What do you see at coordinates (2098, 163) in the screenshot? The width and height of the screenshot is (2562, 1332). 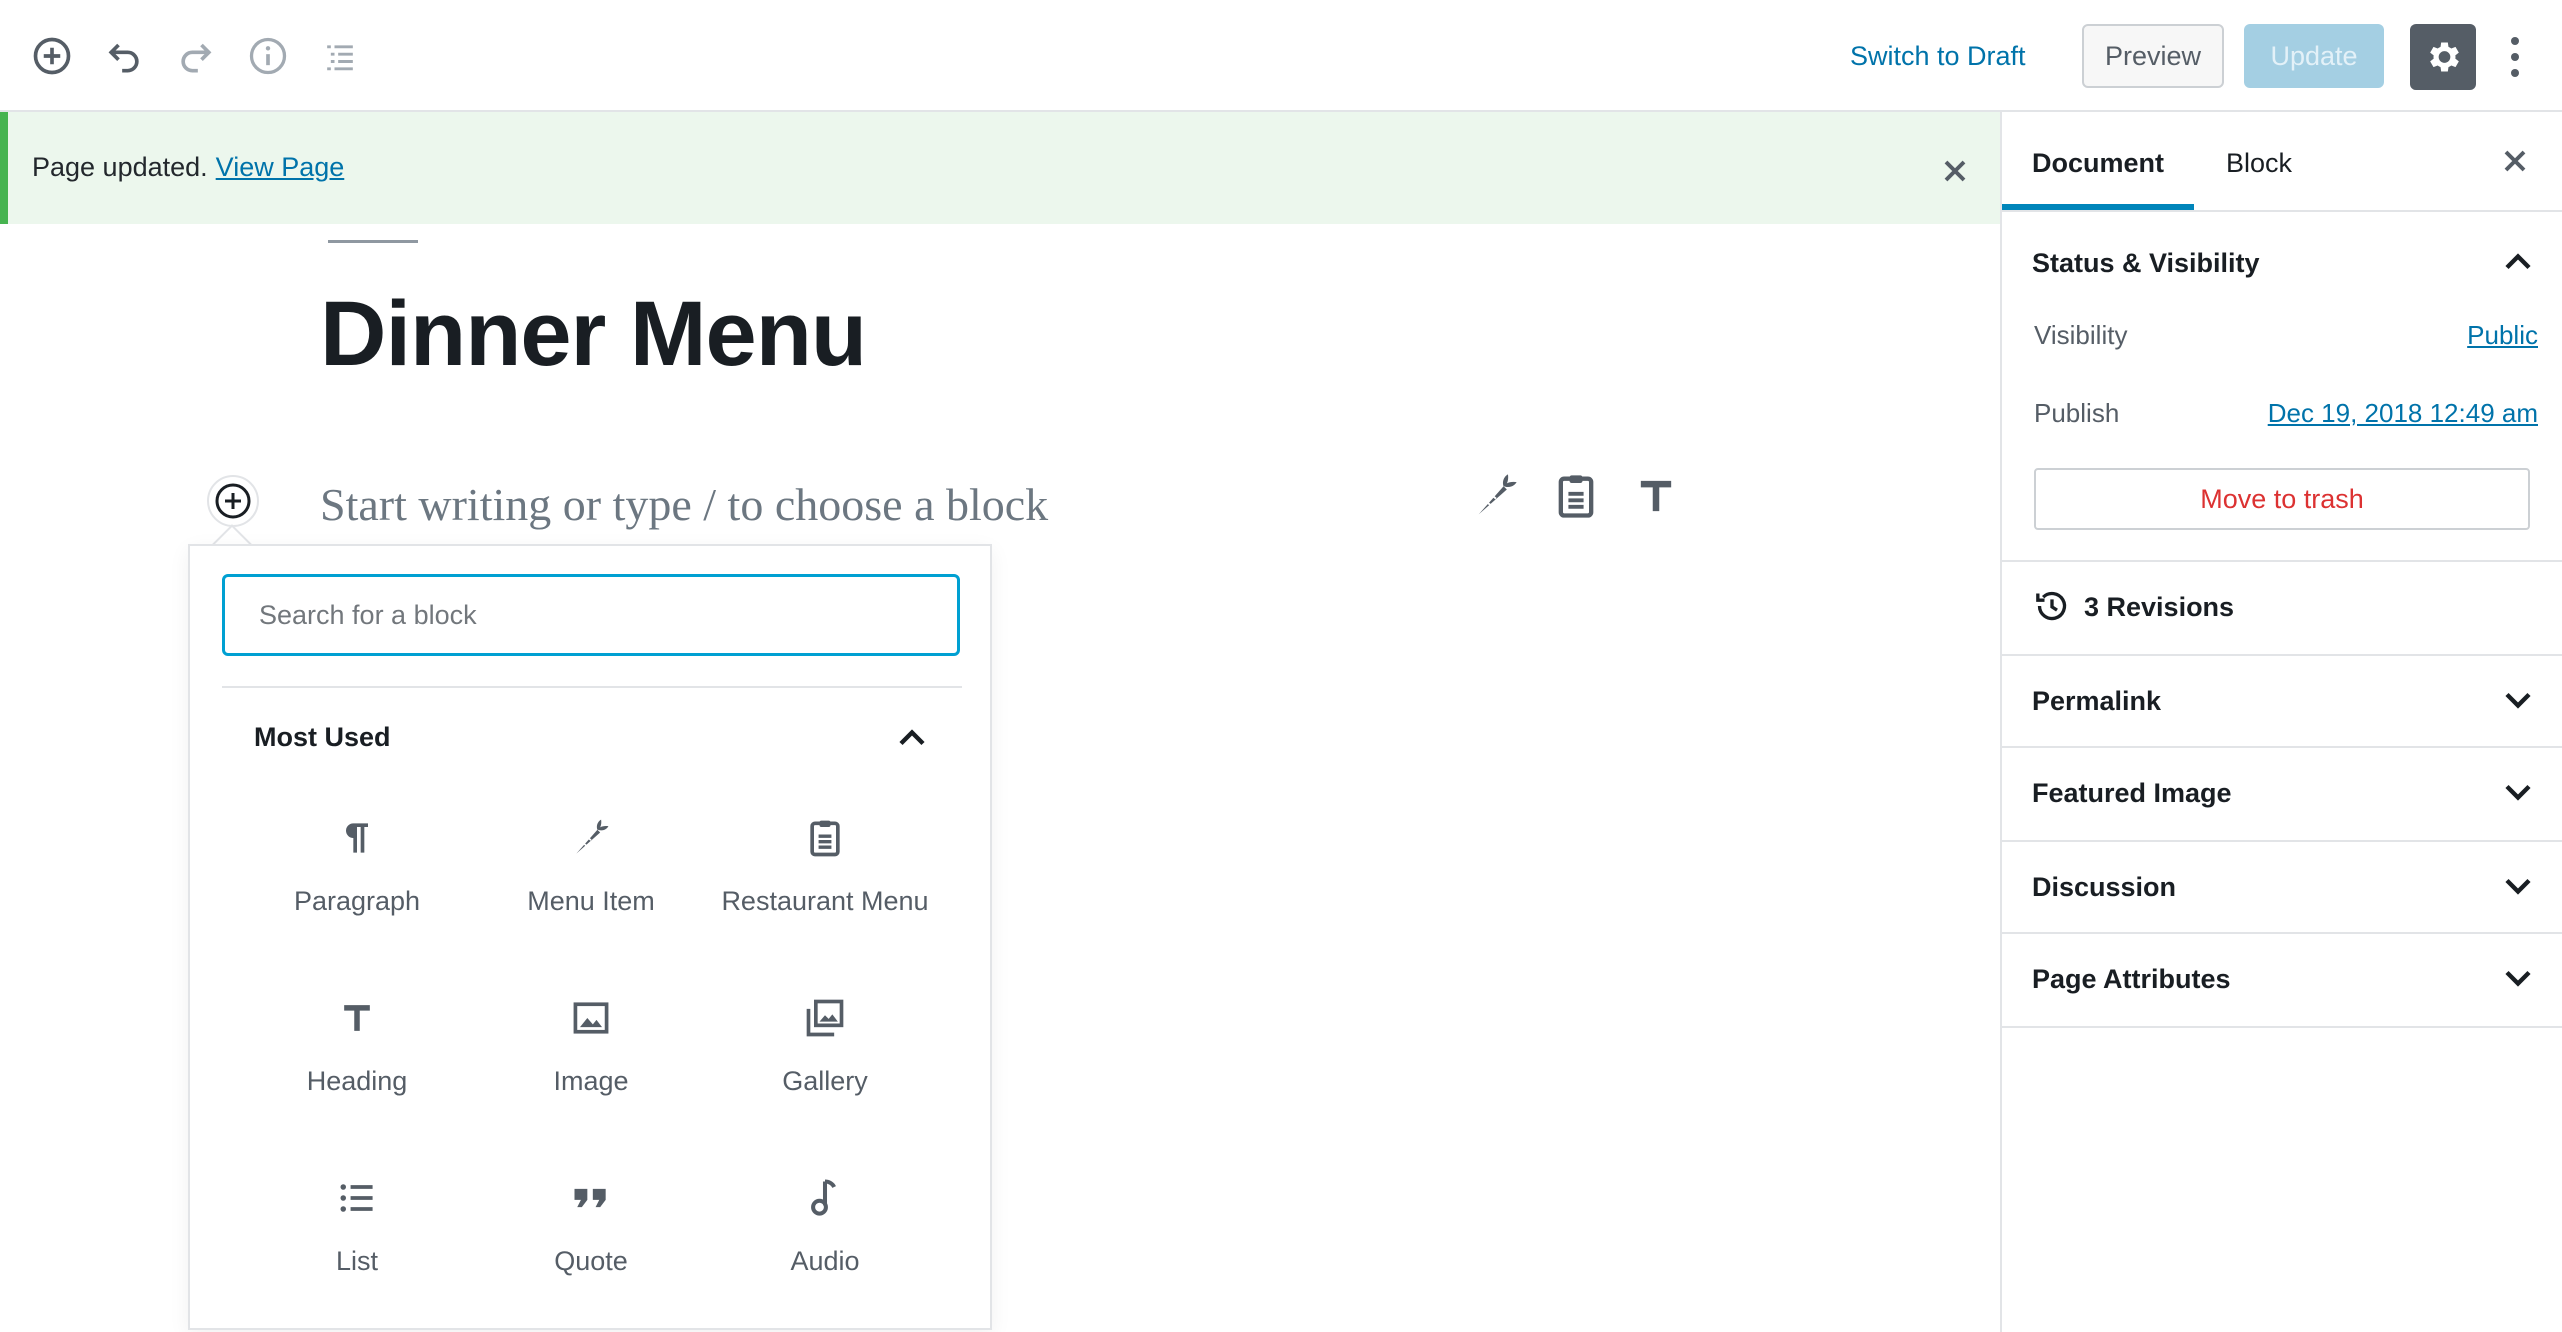 I see `tab-document: Document` at bounding box center [2098, 163].